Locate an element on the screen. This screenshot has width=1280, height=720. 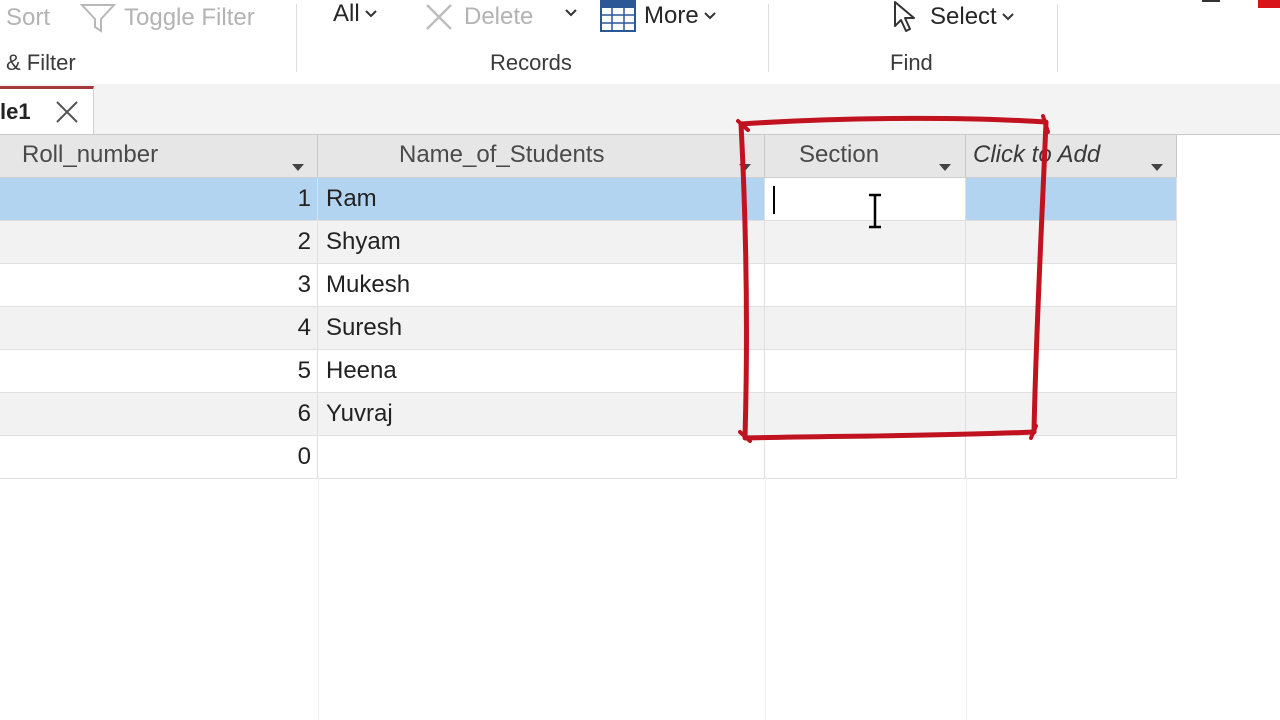
find-group-label: Find is located at coordinates (911, 62).